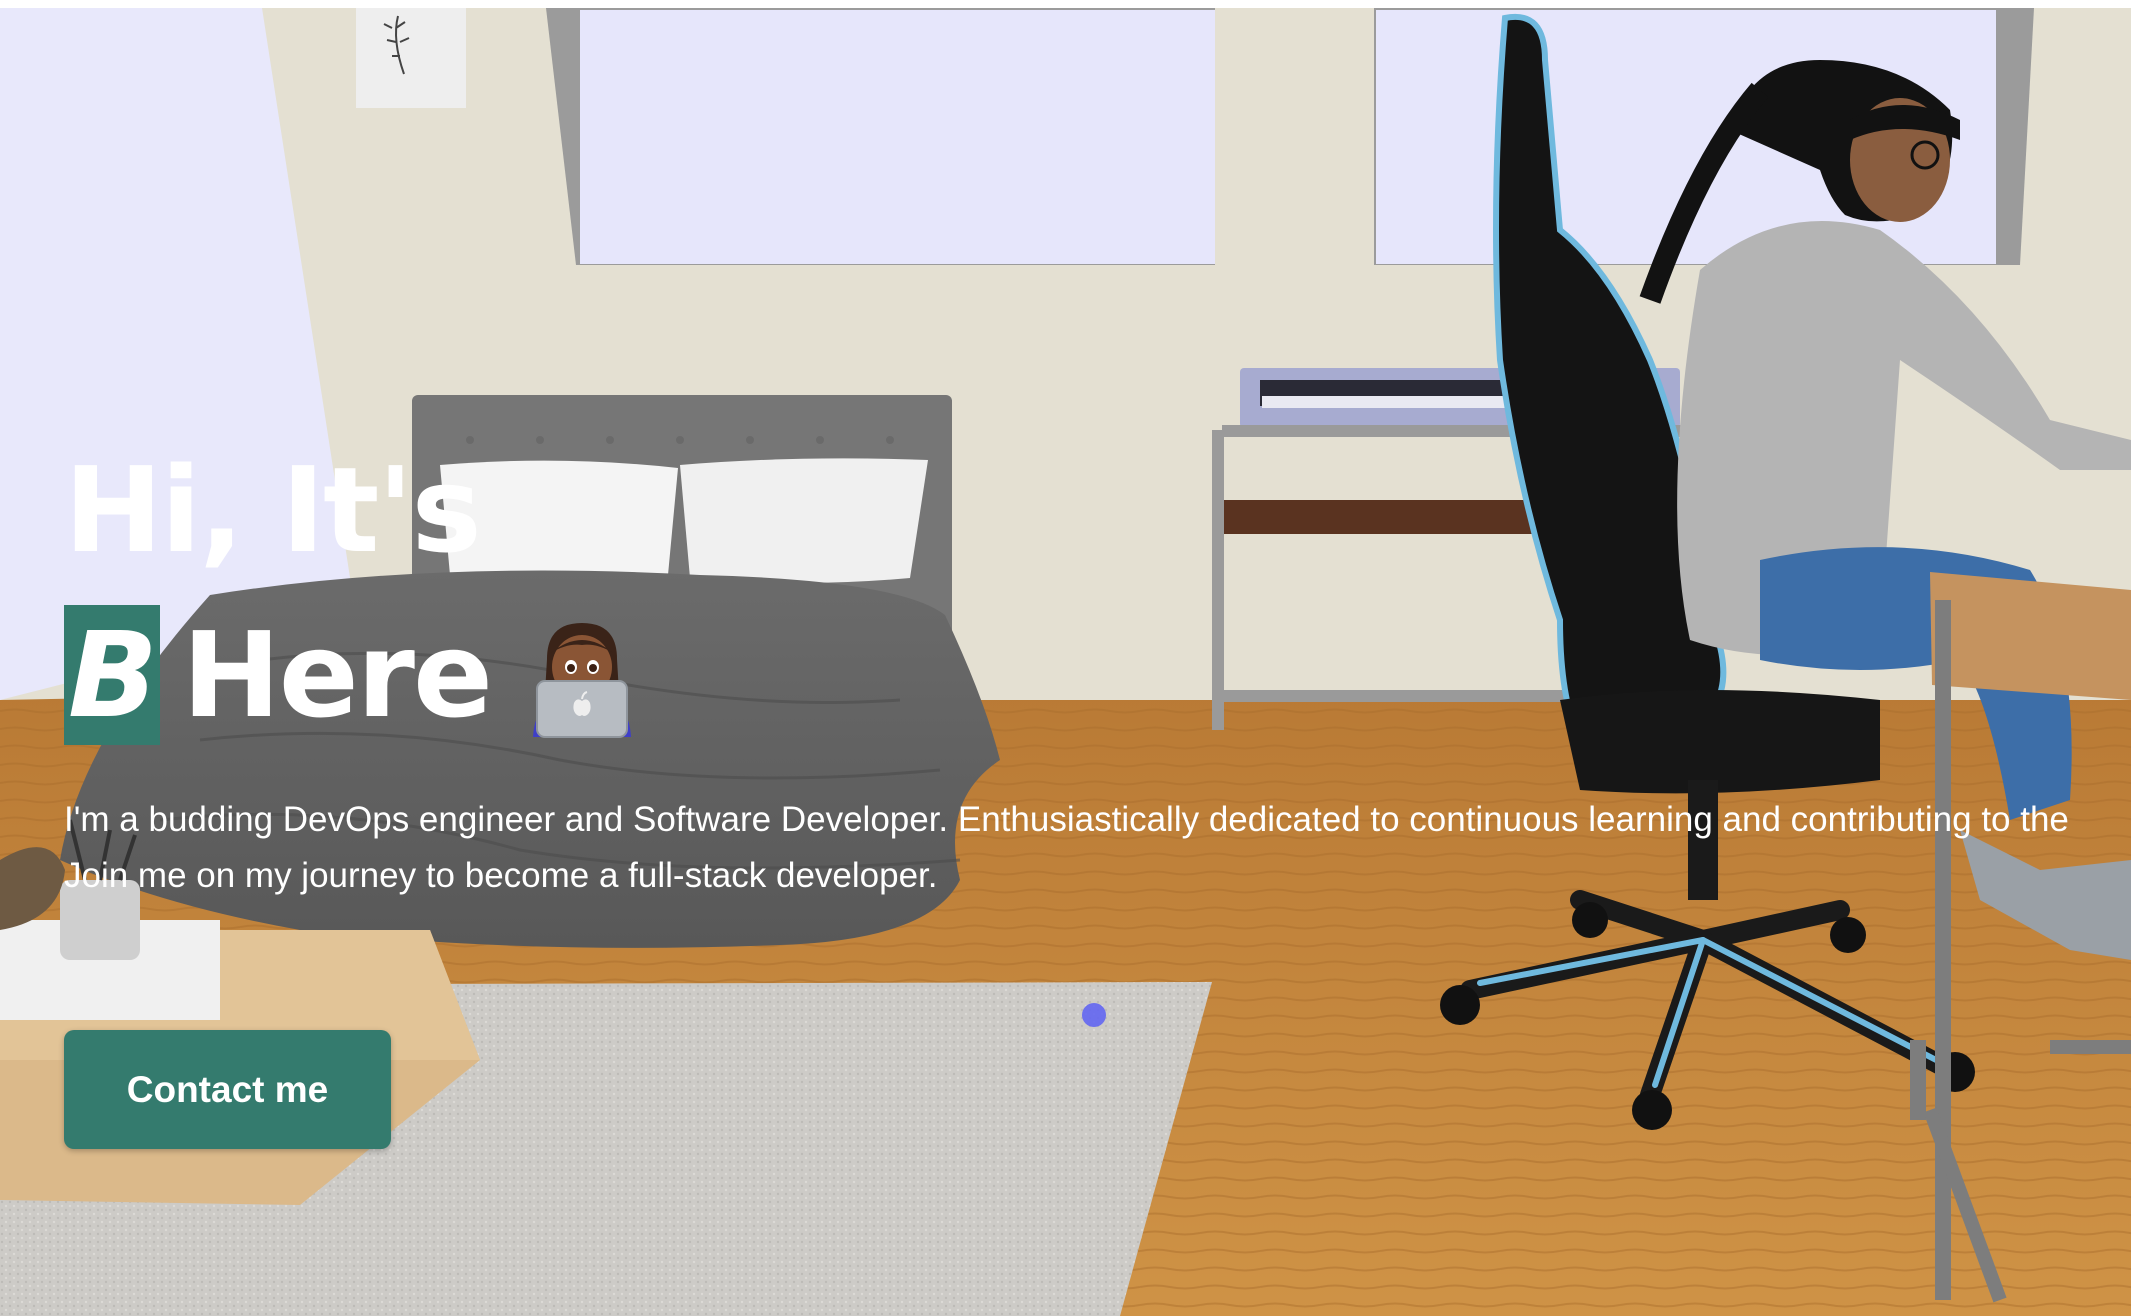 The height and width of the screenshot is (1316, 2131). I want to click on top-border, so click(1065, 4).